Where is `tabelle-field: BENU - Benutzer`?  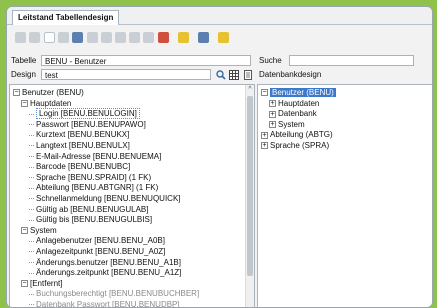 tabelle-field: BENU - Benutzer is located at coordinates (146, 60).